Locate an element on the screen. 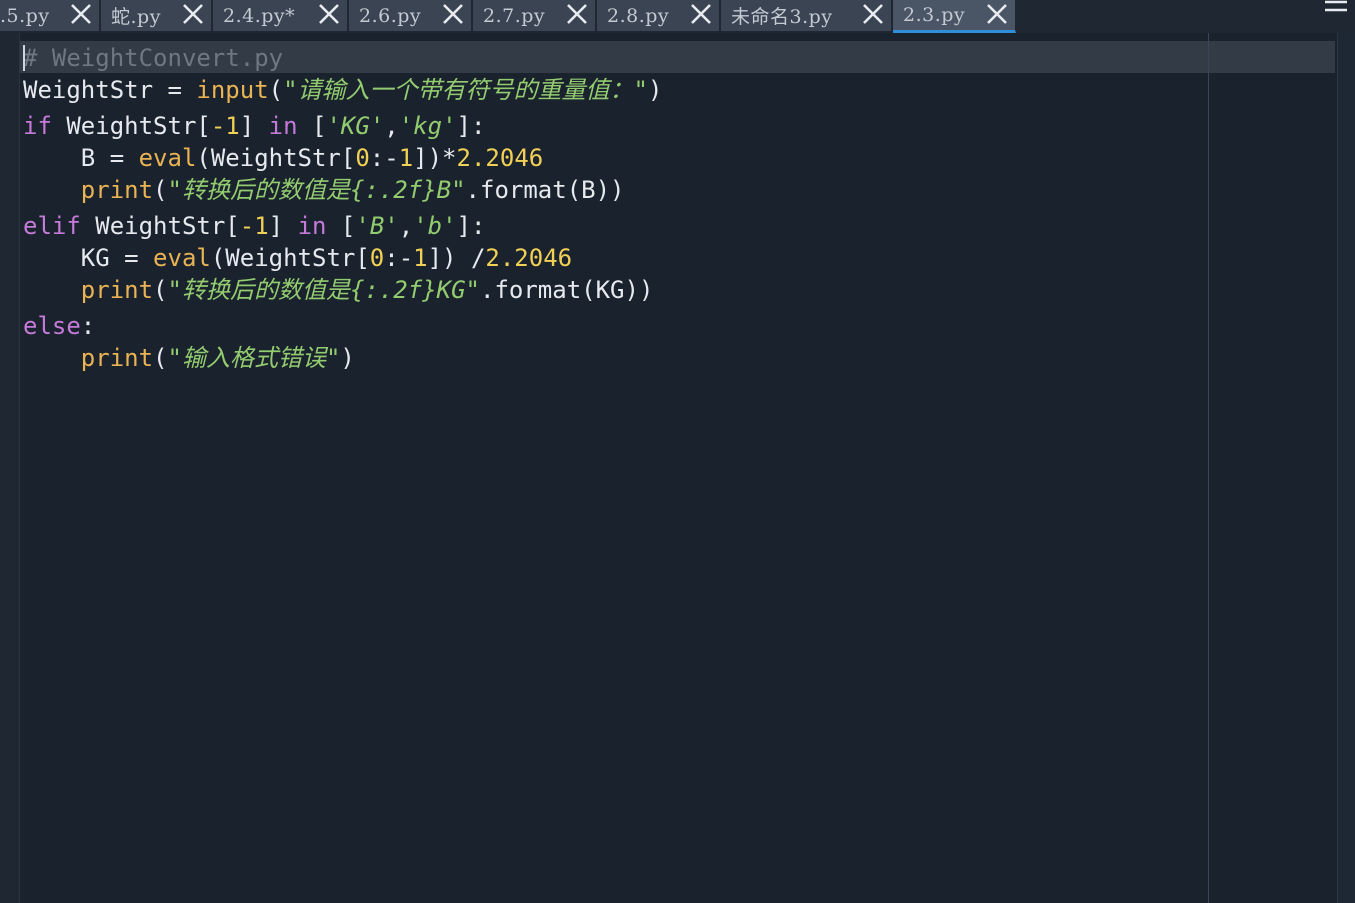  tab-snake-py: 蛇.py is located at coordinates (156, 15).